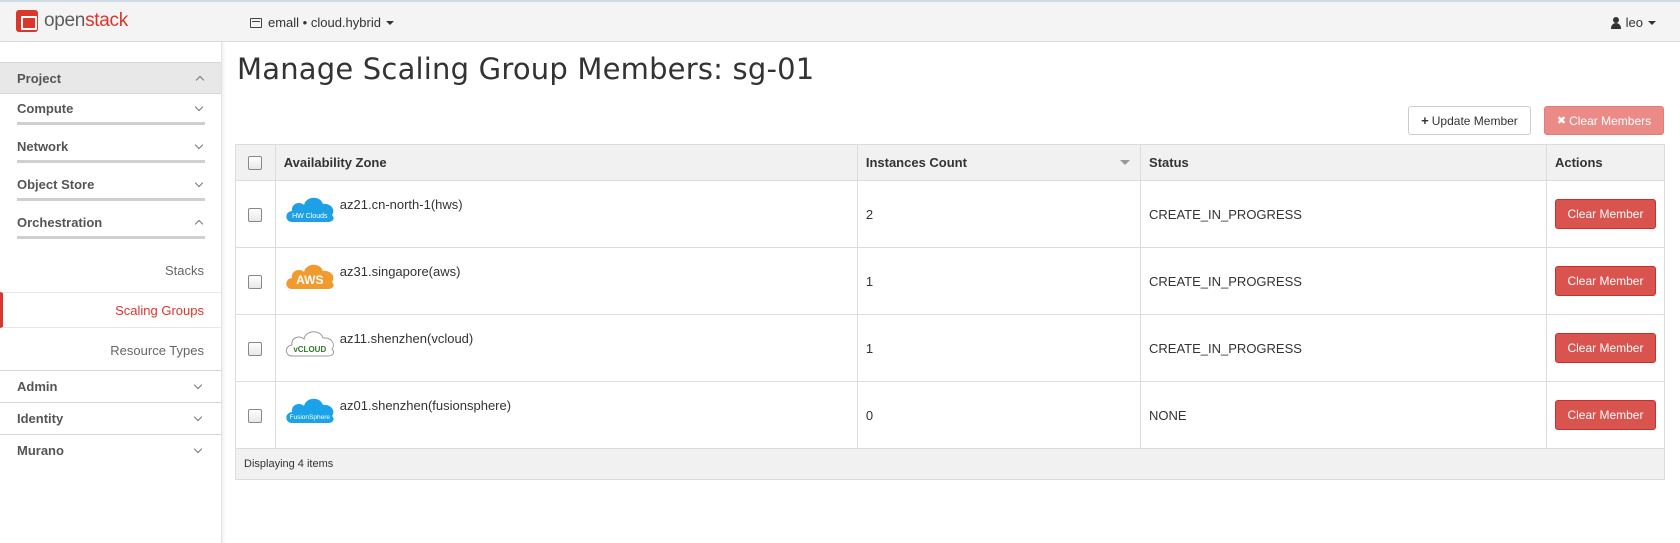 Image resolution: width=1680 pixels, height=543 pixels. I want to click on sidebar-panel-label: Project, so click(39, 78).